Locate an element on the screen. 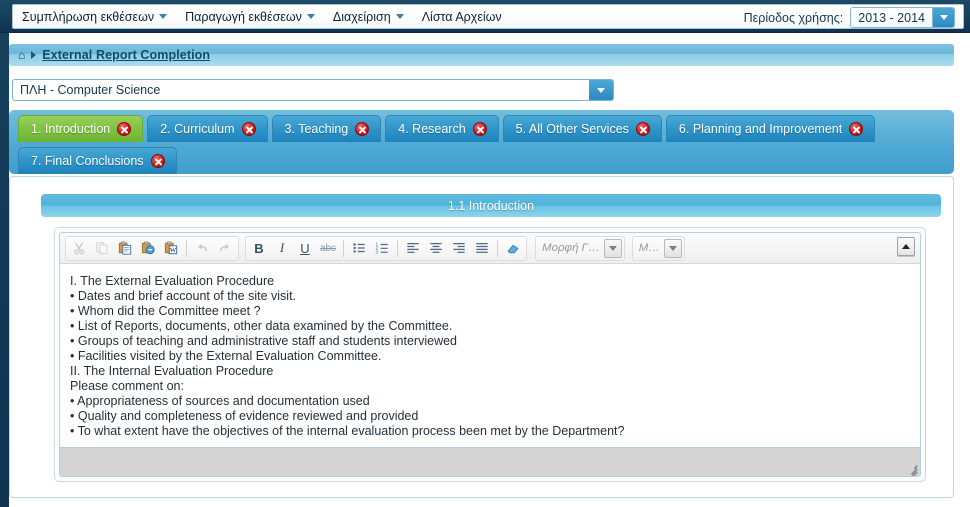 This screenshot has height=507, width=970. underline-button: U is located at coordinates (305, 248).